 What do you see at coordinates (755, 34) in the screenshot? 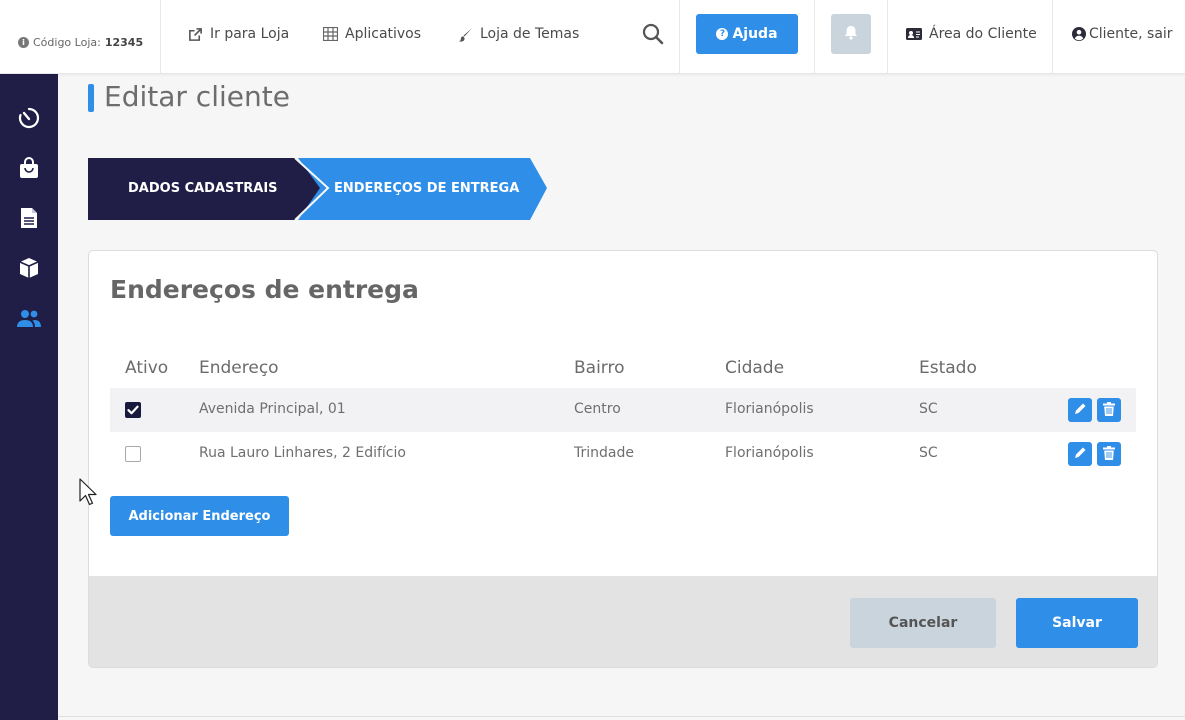
I see `help-label: Ajuda` at bounding box center [755, 34].